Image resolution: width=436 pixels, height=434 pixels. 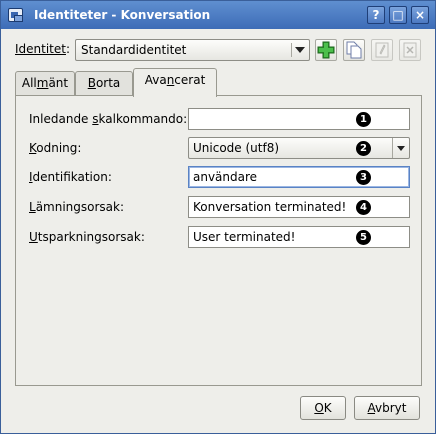 I want to click on part-reason-label: Lämningsorsak:, so click(x=77, y=207).